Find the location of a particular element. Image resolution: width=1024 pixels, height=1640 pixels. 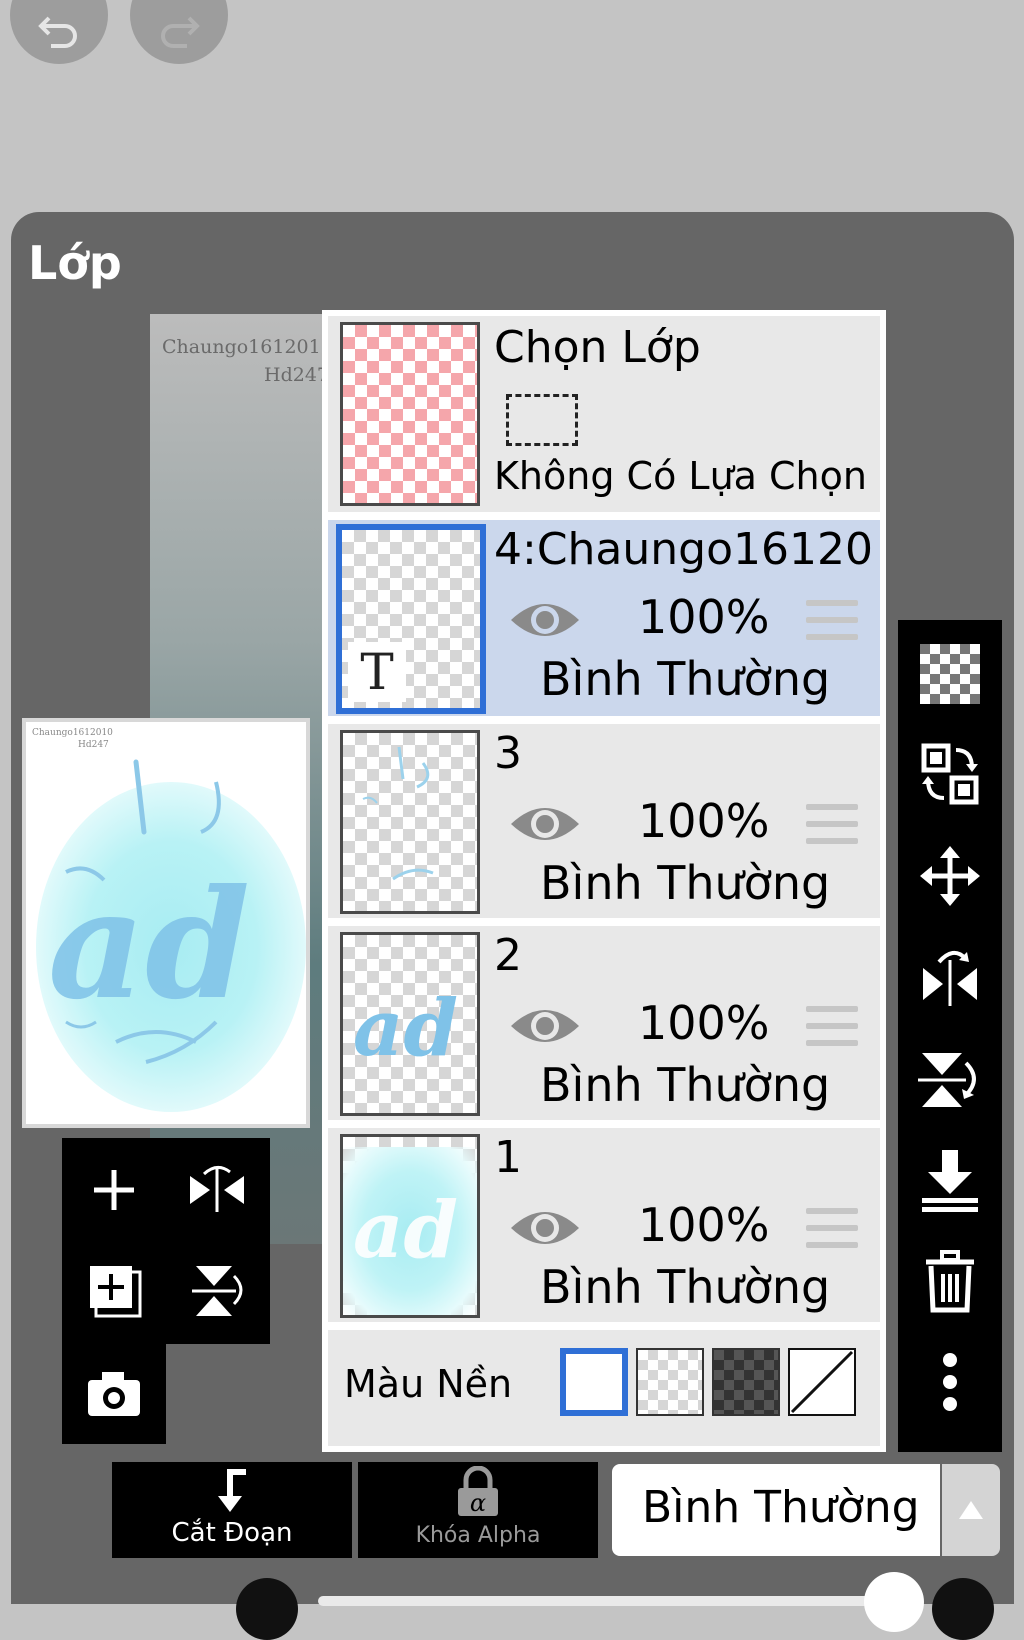

alpha-lock-button: α Khóa Alpha is located at coordinates (478, 1510).